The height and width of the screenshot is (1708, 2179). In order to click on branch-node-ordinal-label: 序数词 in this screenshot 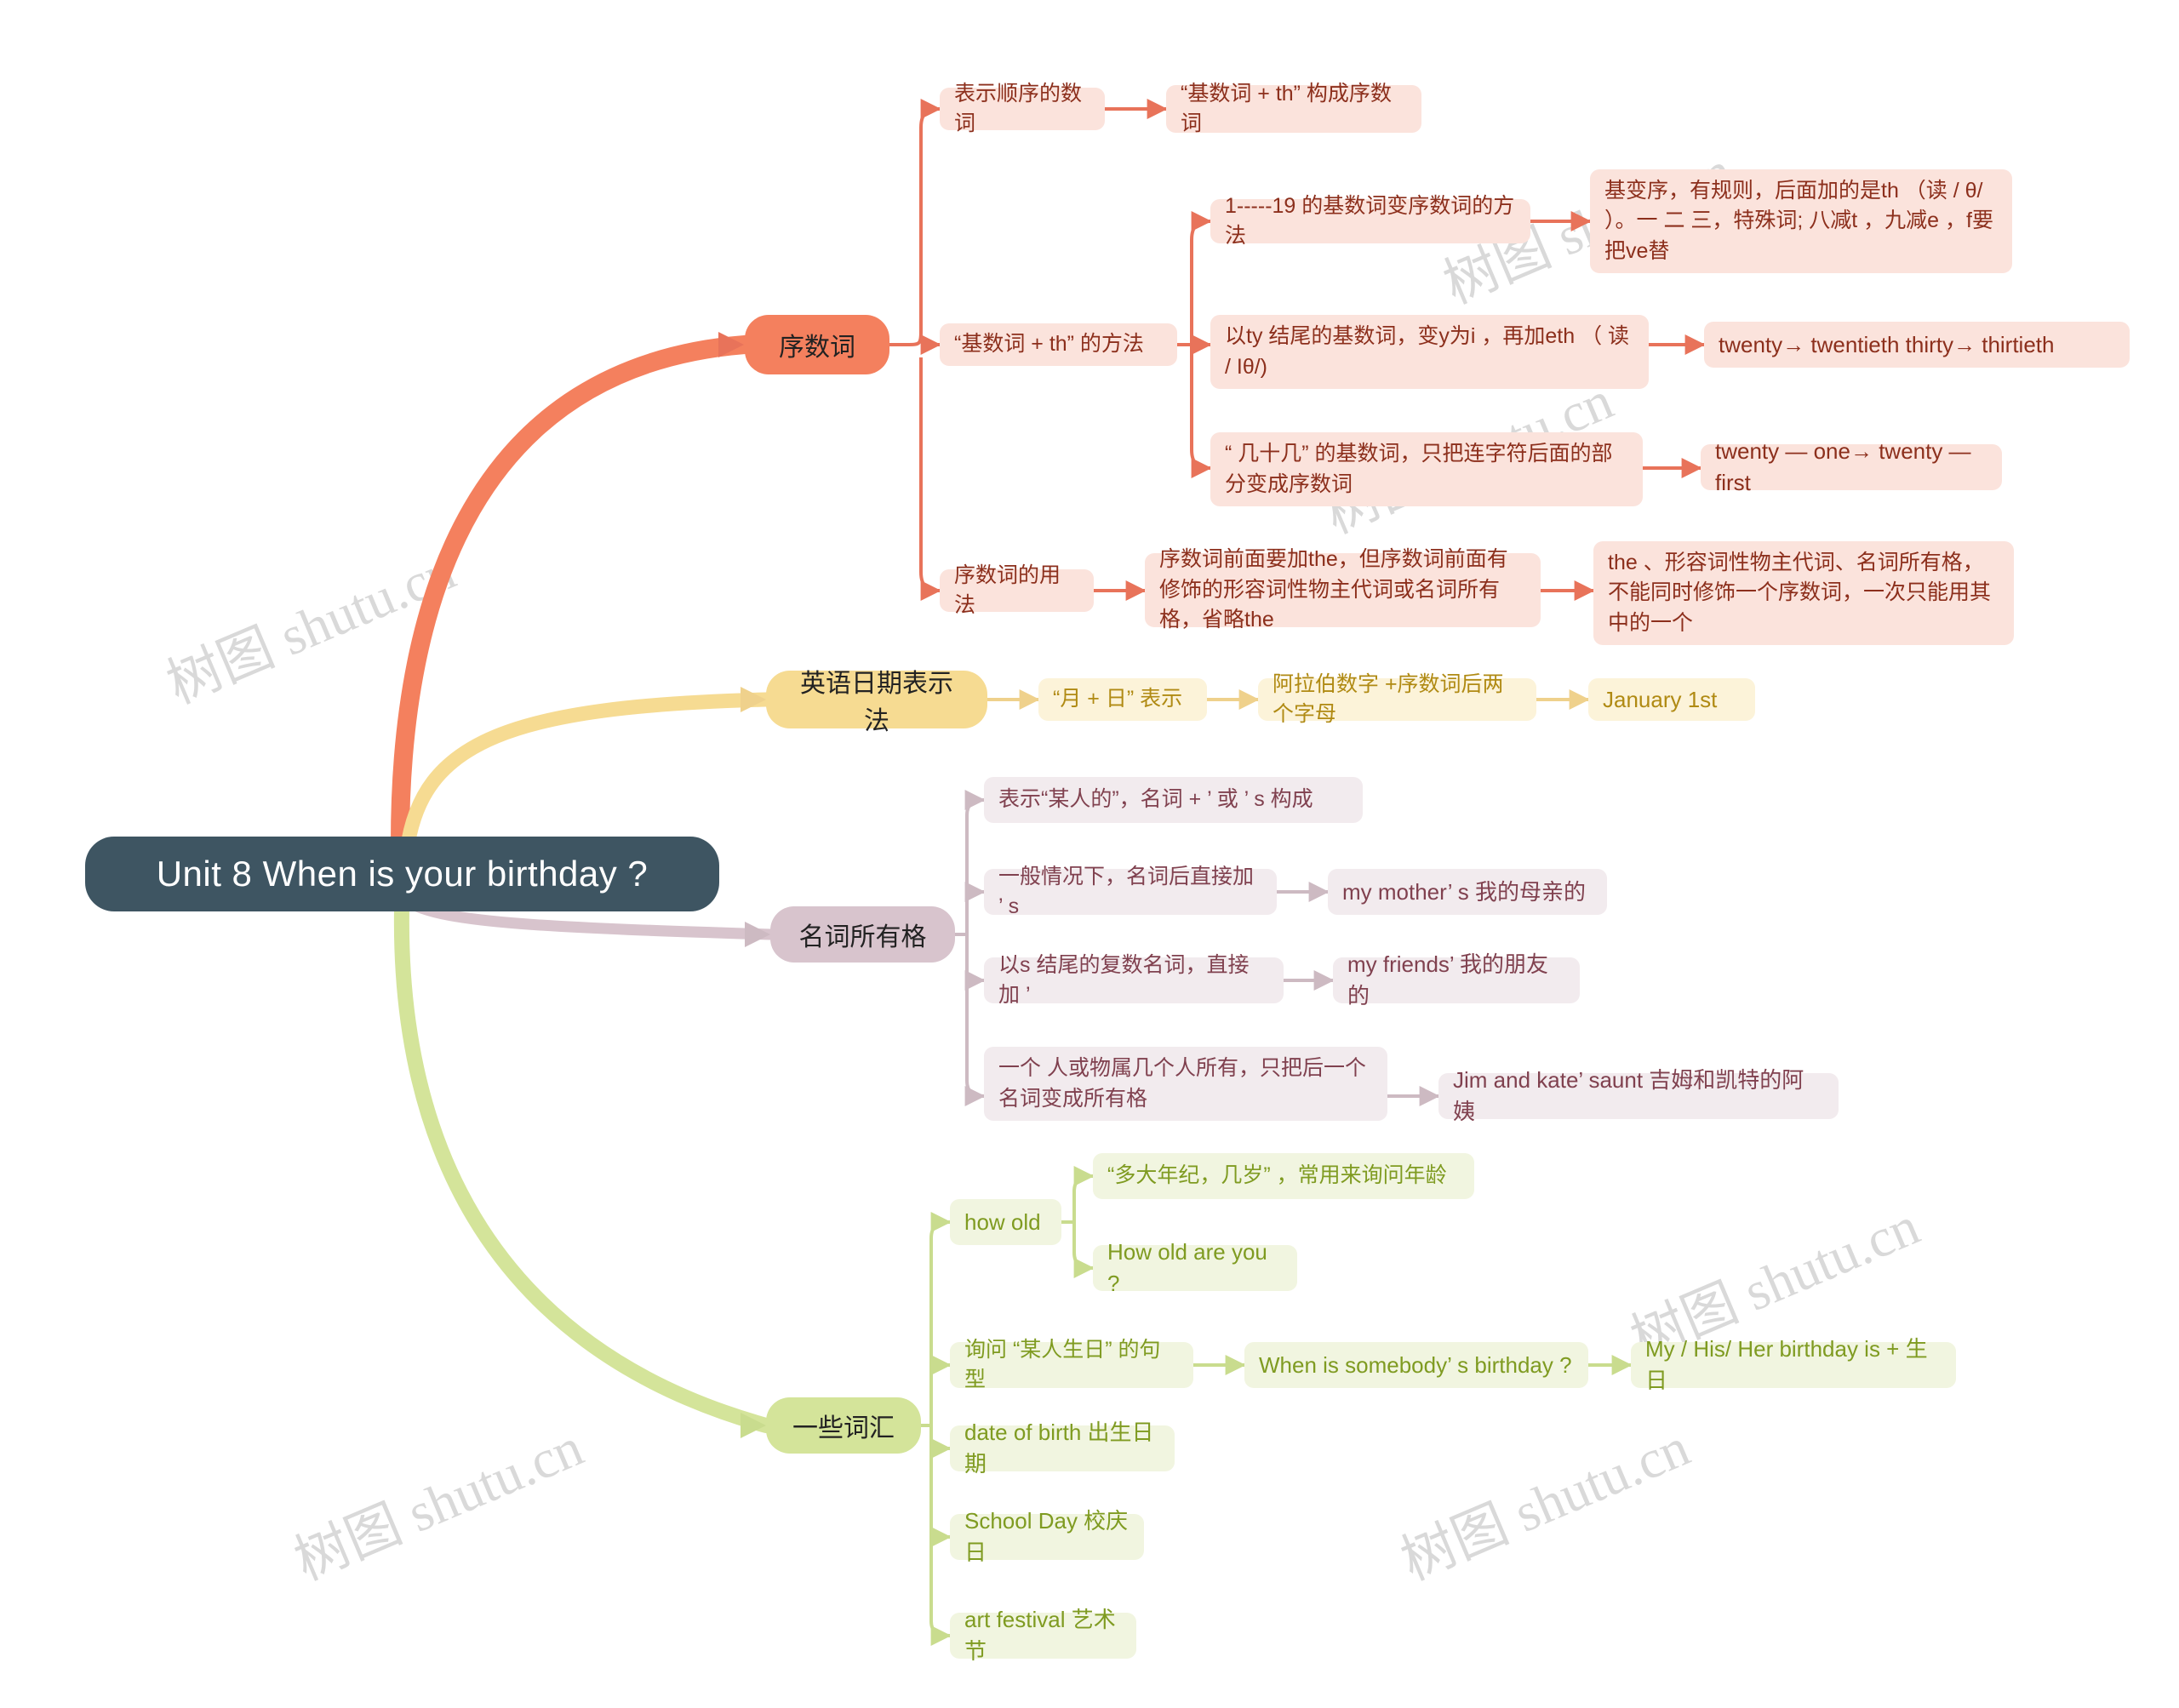, I will do `click(817, 348)`.